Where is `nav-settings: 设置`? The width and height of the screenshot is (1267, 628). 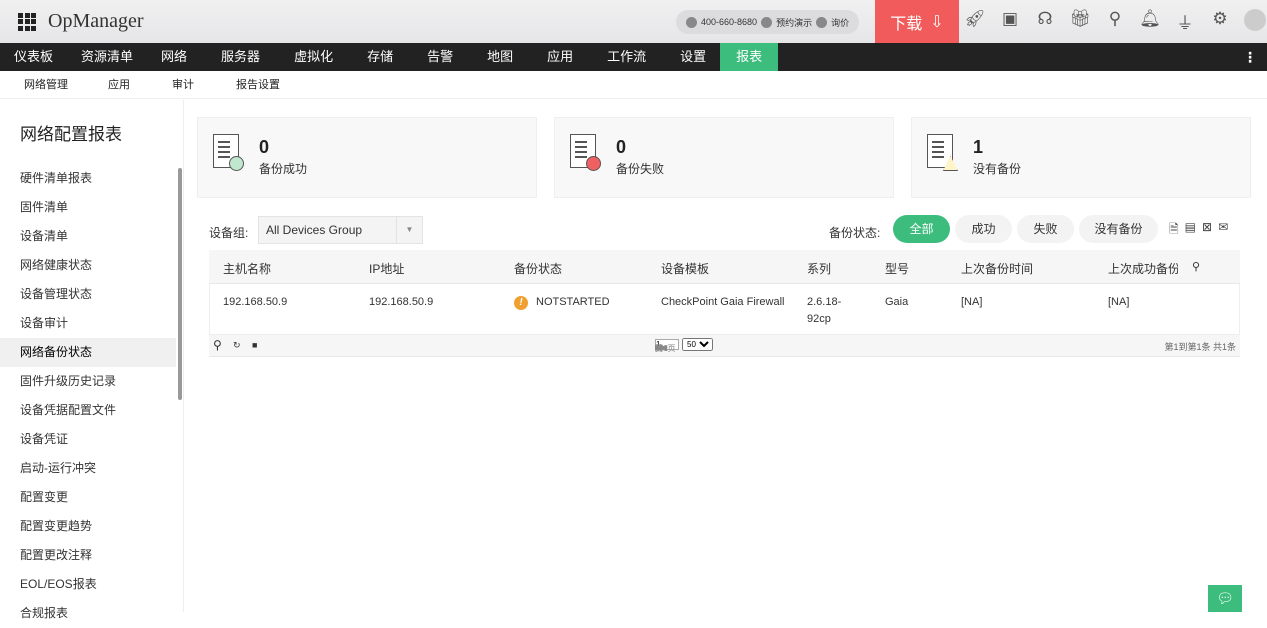
nav-settings: 设置 is located at coordinates (690, 57).